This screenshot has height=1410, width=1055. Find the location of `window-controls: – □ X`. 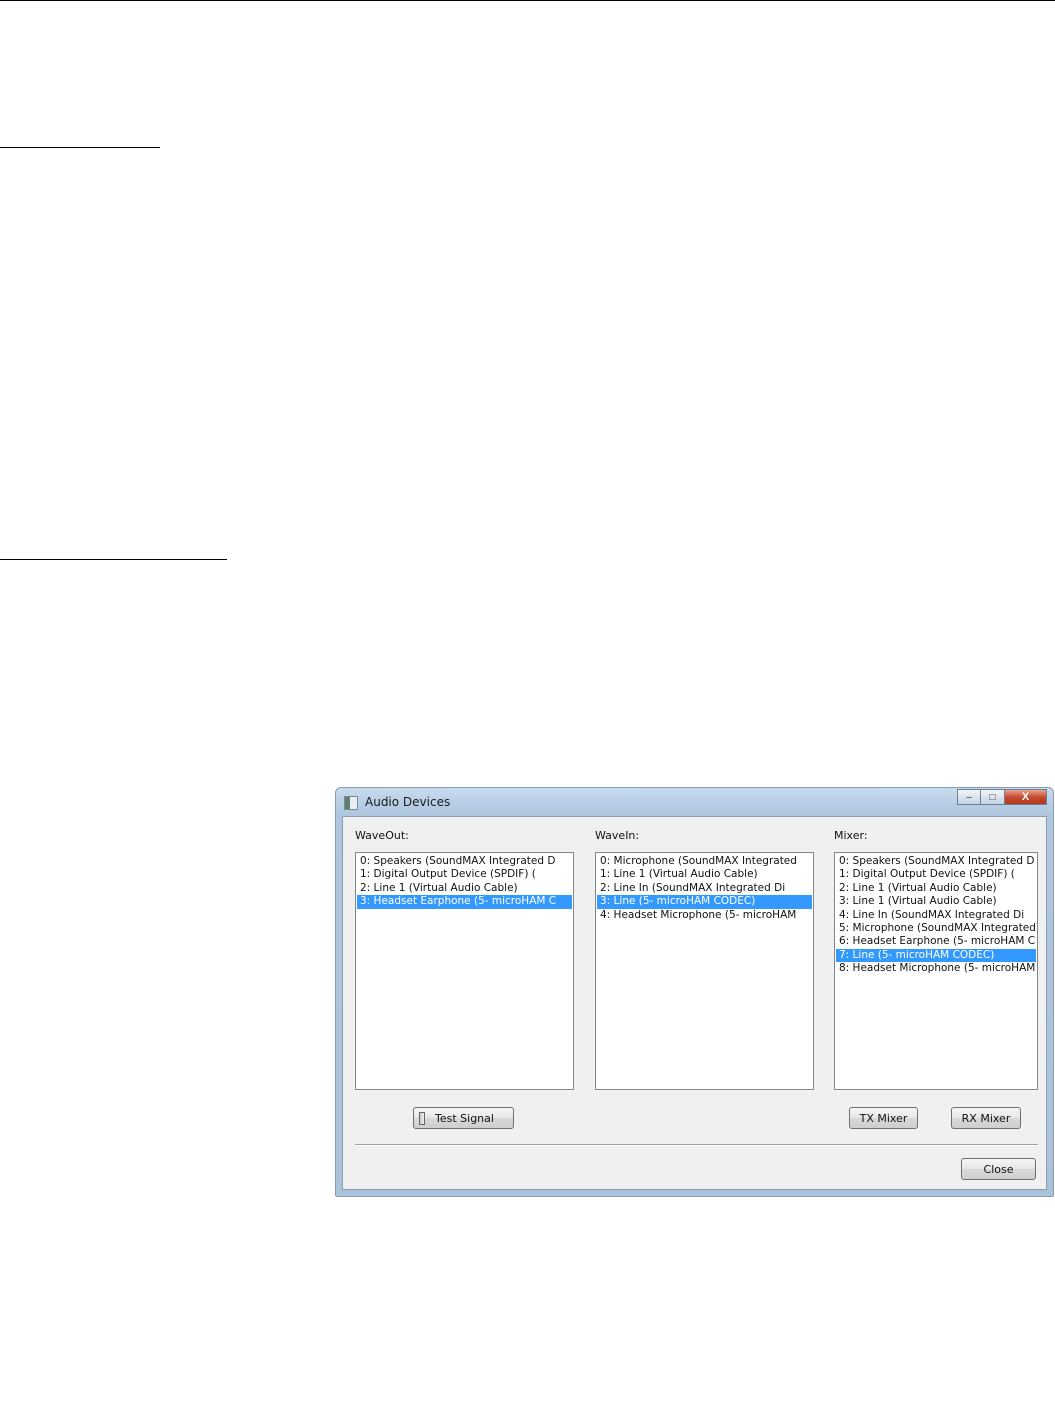

window-controls: – □ X is located at coordinates (1002, 798).